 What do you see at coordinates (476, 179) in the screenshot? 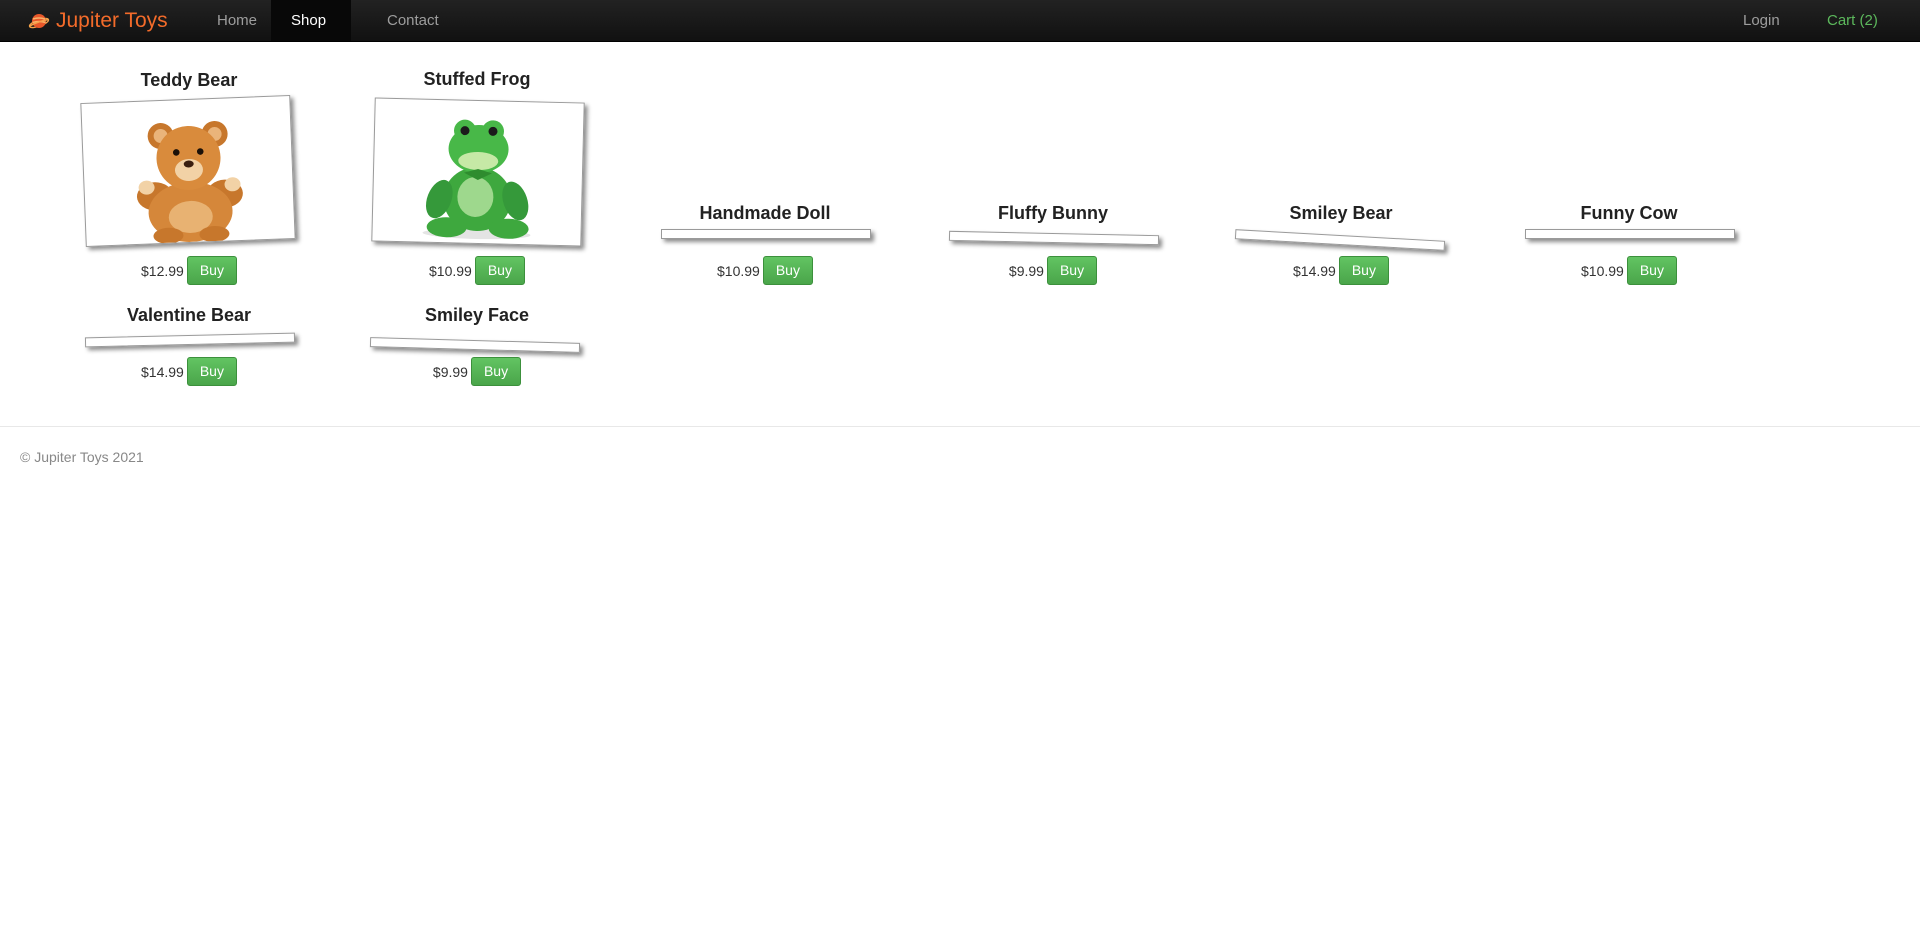
I see `stuffed-frog-image` at bounding box center [476, 179].